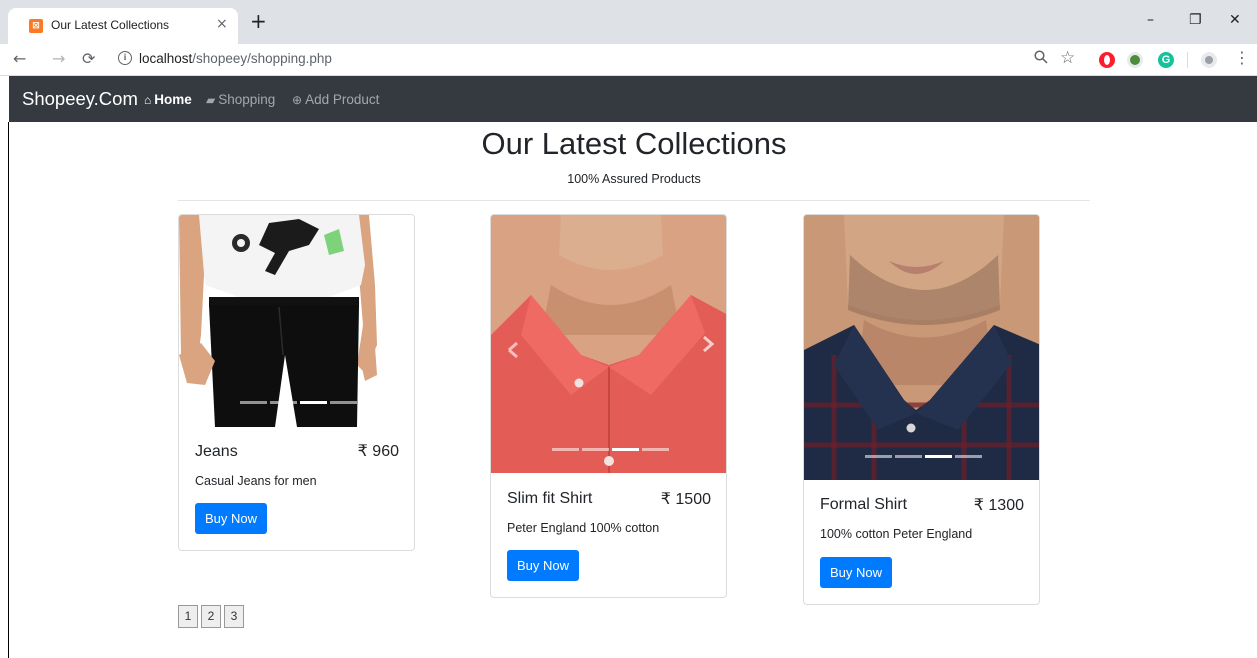 Image resolution: width=1257 pixels, height=658 pixels. What do you see at coordinates (188, 616) in the screenshot?
I see `page-button-1: 1` at bounding box center [188, 616].